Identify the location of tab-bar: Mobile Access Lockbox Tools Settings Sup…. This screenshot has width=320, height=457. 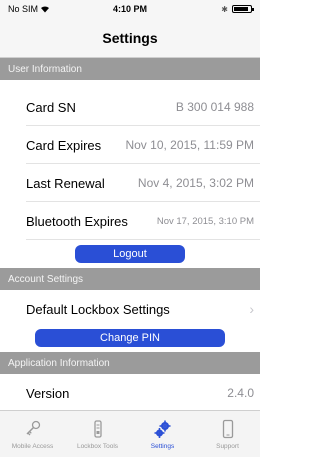
(130, 433).